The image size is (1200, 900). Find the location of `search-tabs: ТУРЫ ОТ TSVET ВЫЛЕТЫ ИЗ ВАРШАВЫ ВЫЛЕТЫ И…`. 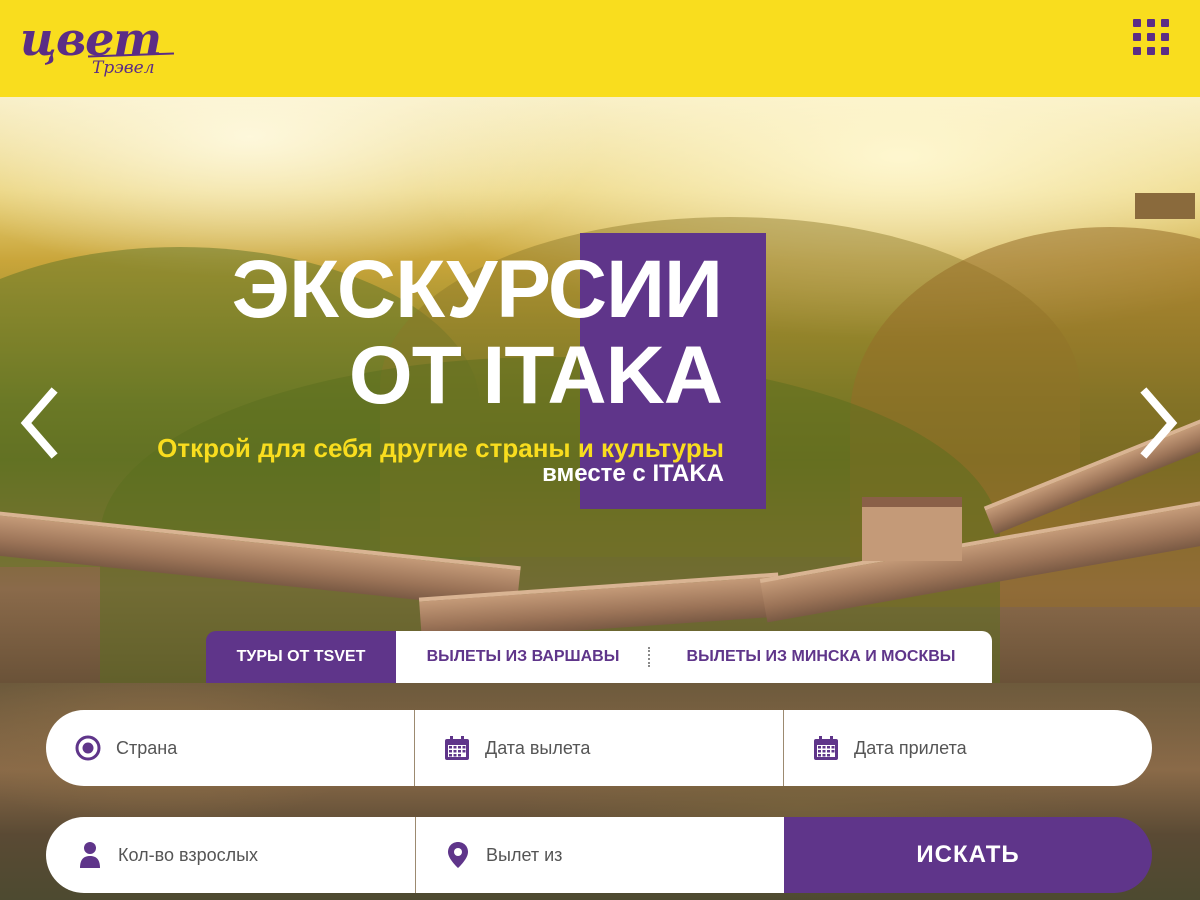

search-tabs: ТУРЫ ОТ TSVET ВЫЛЕТЫ ИЗ ВАРШАВЫ ВЫЛЕТЫ И… is located at coordinates (599, 657).